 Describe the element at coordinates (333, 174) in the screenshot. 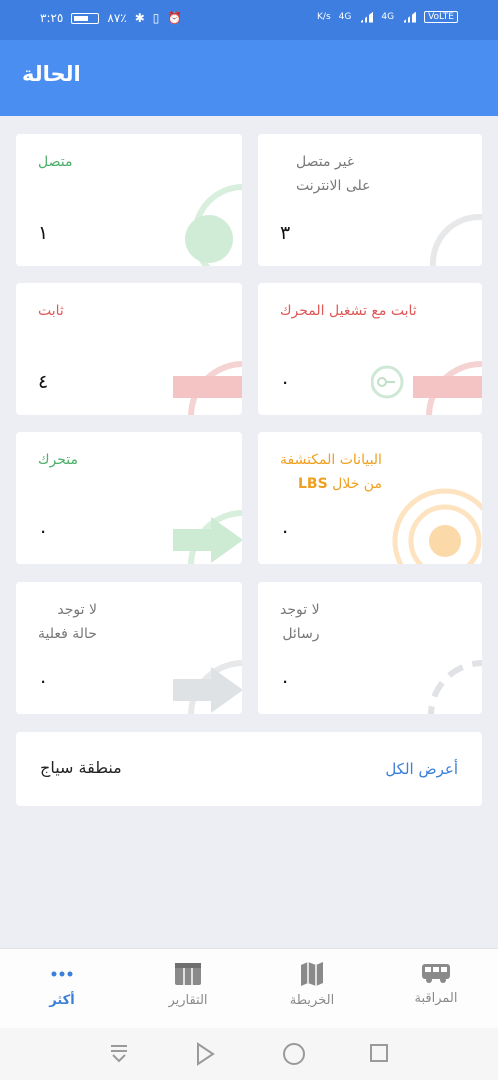

I see `status-card-label: غير متصل على الانترنت` at that location.